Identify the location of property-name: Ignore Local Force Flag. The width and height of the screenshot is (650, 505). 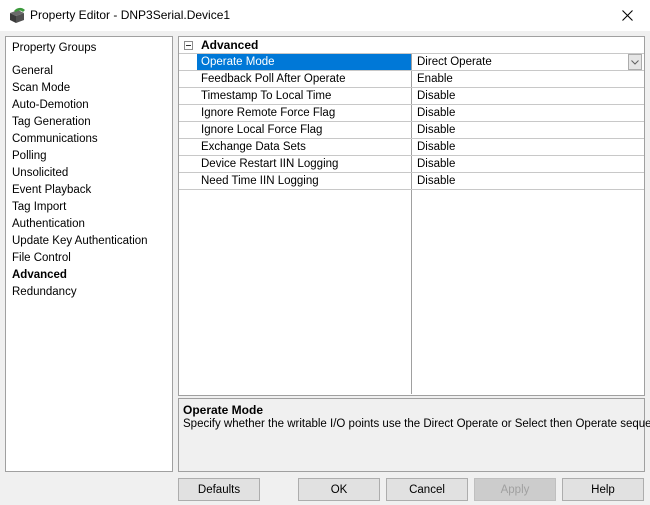
(304, 130).